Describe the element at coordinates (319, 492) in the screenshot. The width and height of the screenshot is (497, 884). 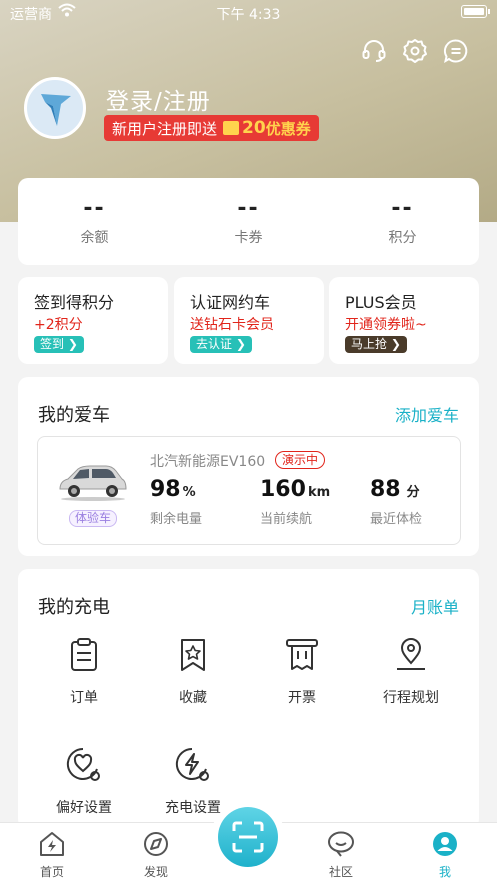
I see `range-unit: km` at that location.